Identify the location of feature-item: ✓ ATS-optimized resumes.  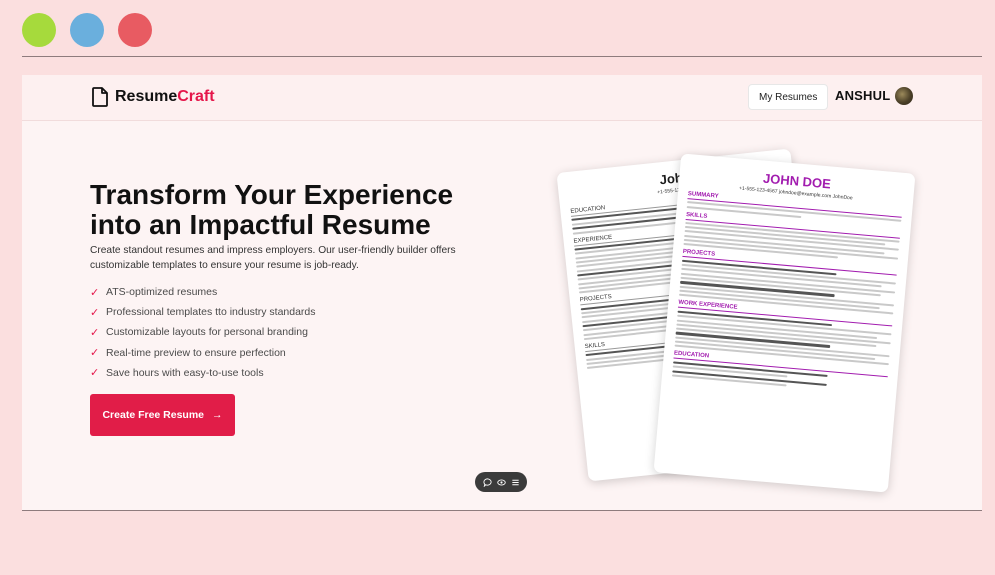
(203, 292).